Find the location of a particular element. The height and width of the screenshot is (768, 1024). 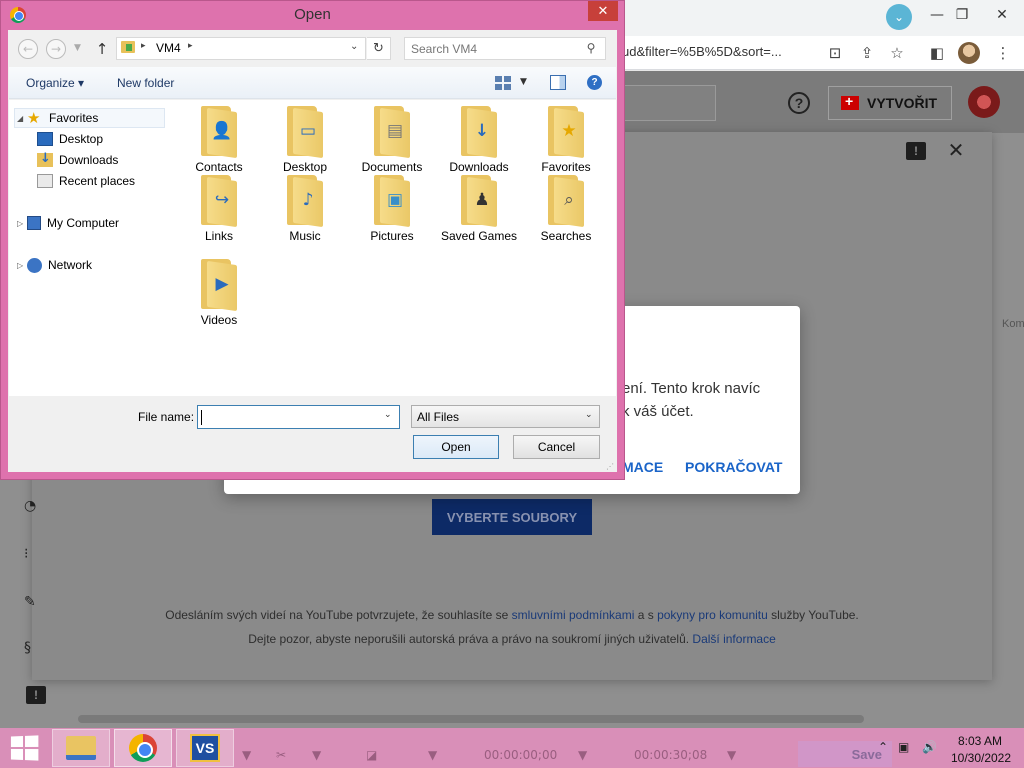

close-icon: ✕ is located at coordinates (956, 150).